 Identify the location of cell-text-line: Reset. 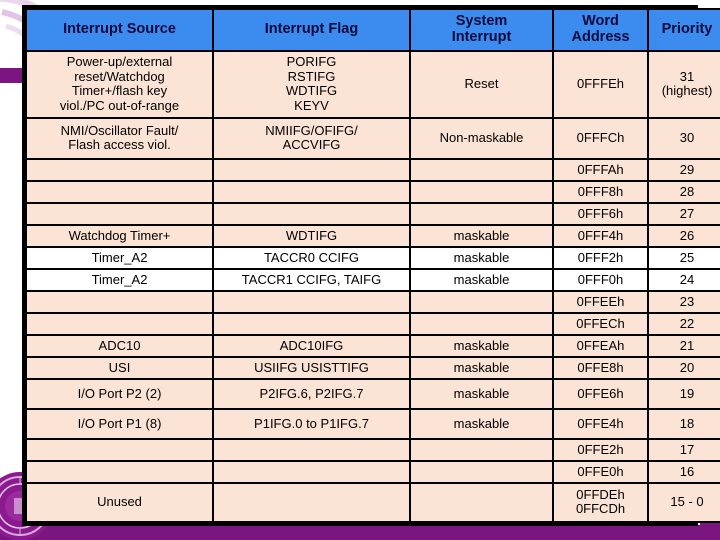
(481, 84).